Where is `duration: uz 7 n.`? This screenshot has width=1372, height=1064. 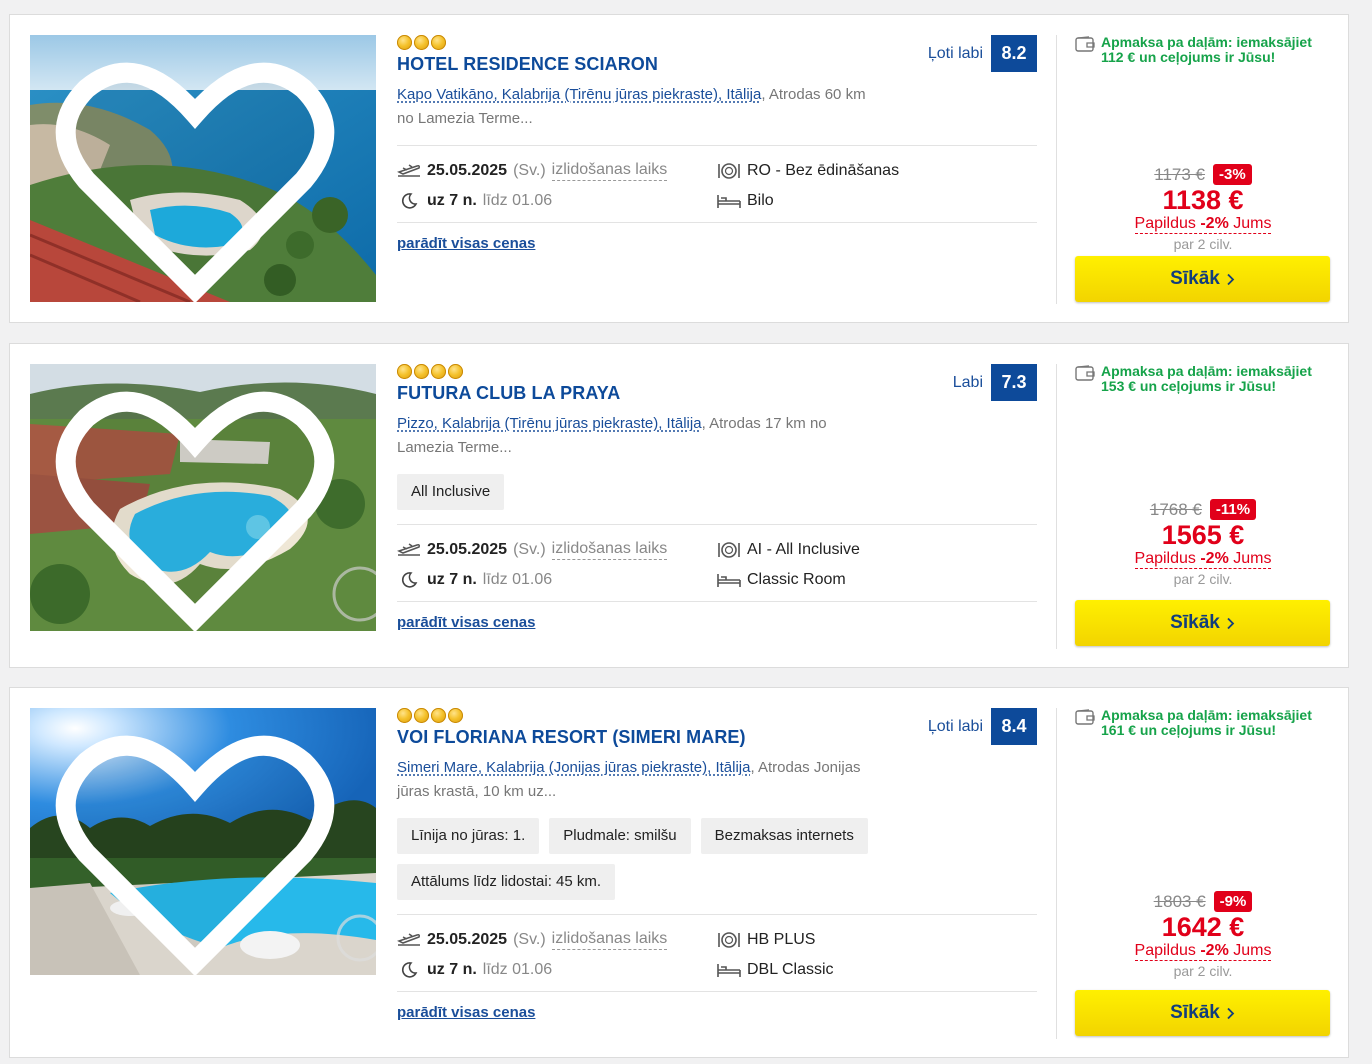 duration: uz 7 n. is located at coordinates (452, 200).